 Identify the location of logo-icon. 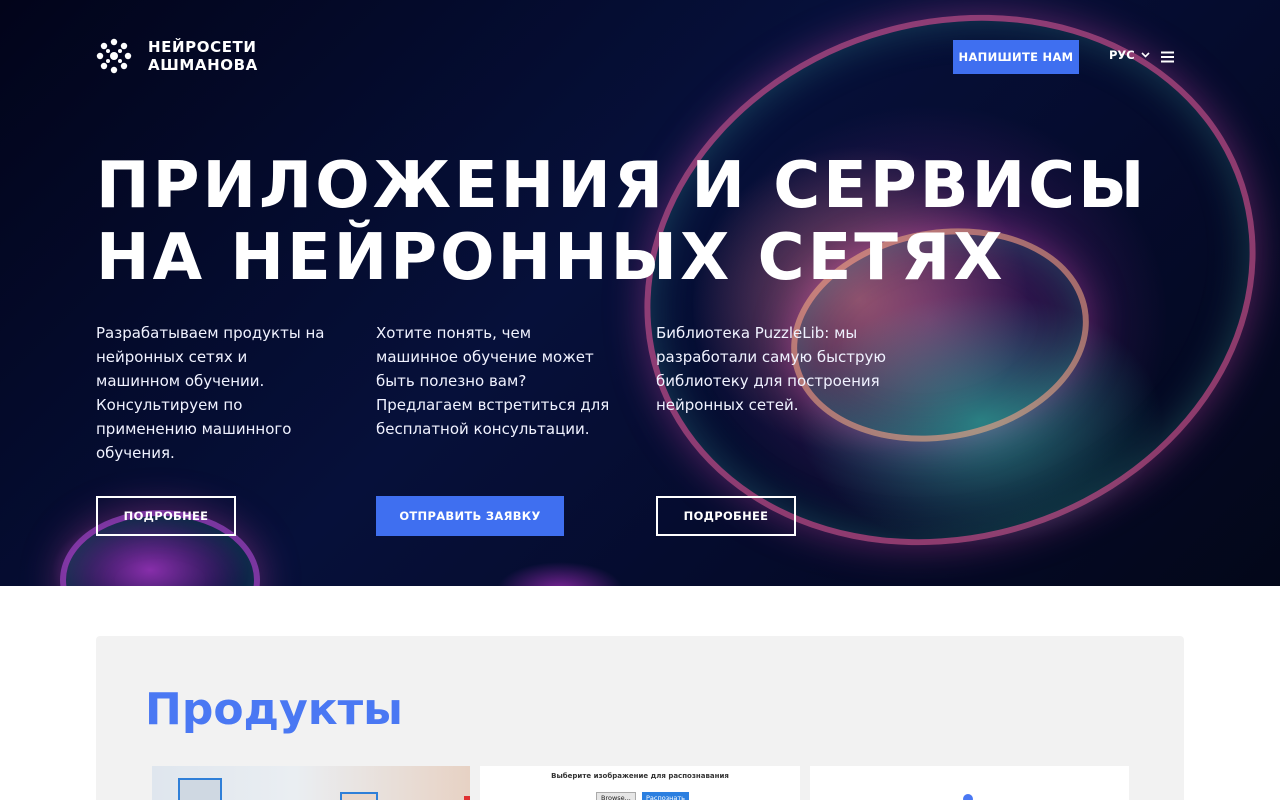
(114, 56).